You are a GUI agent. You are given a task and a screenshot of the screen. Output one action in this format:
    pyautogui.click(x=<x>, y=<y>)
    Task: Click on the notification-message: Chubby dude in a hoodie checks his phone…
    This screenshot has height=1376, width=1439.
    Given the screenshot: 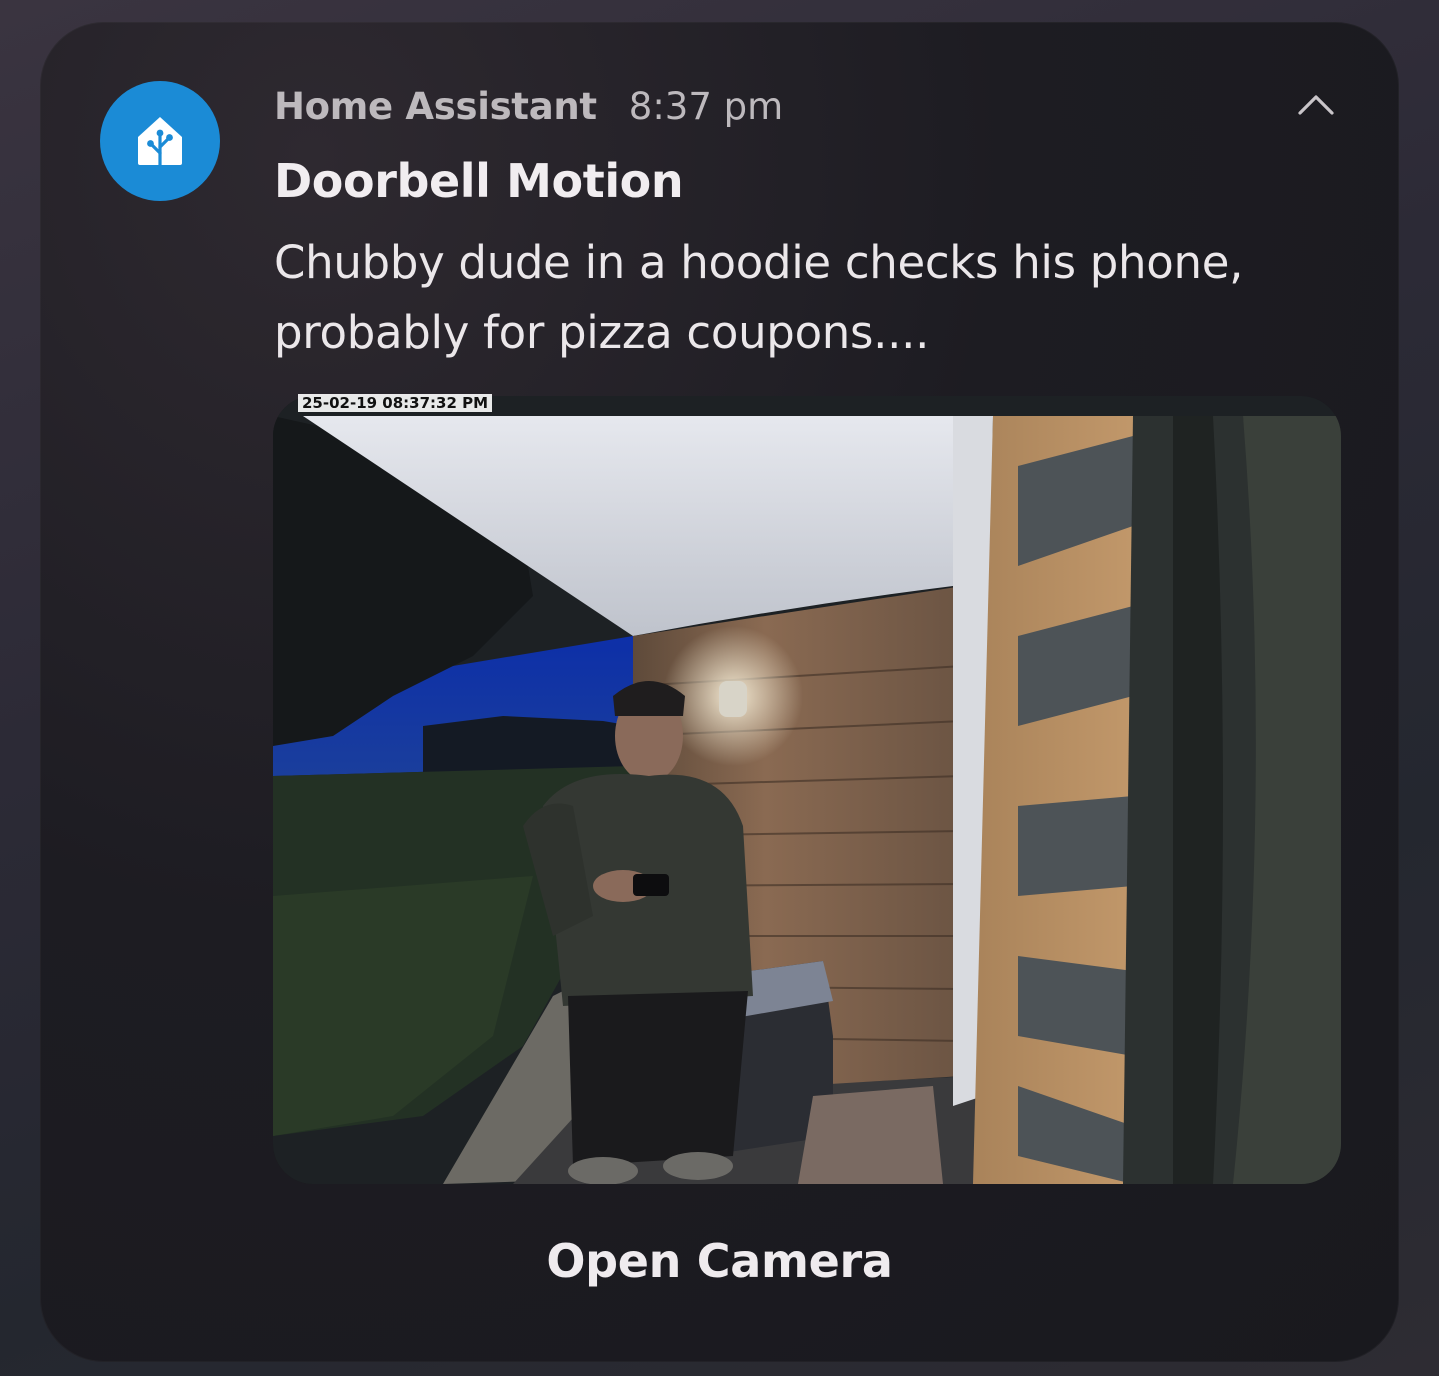 What is the action you would take?
    pyautogui.click(x=759, y=297)
    